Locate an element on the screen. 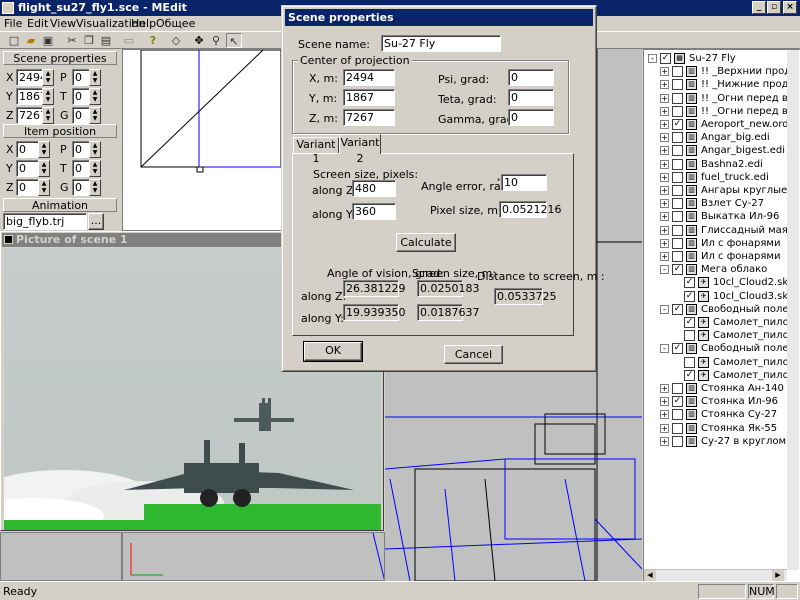 The height and width of the screenshot is (600, 800). gamma-field: 0 is located at coordinates (531, 117).